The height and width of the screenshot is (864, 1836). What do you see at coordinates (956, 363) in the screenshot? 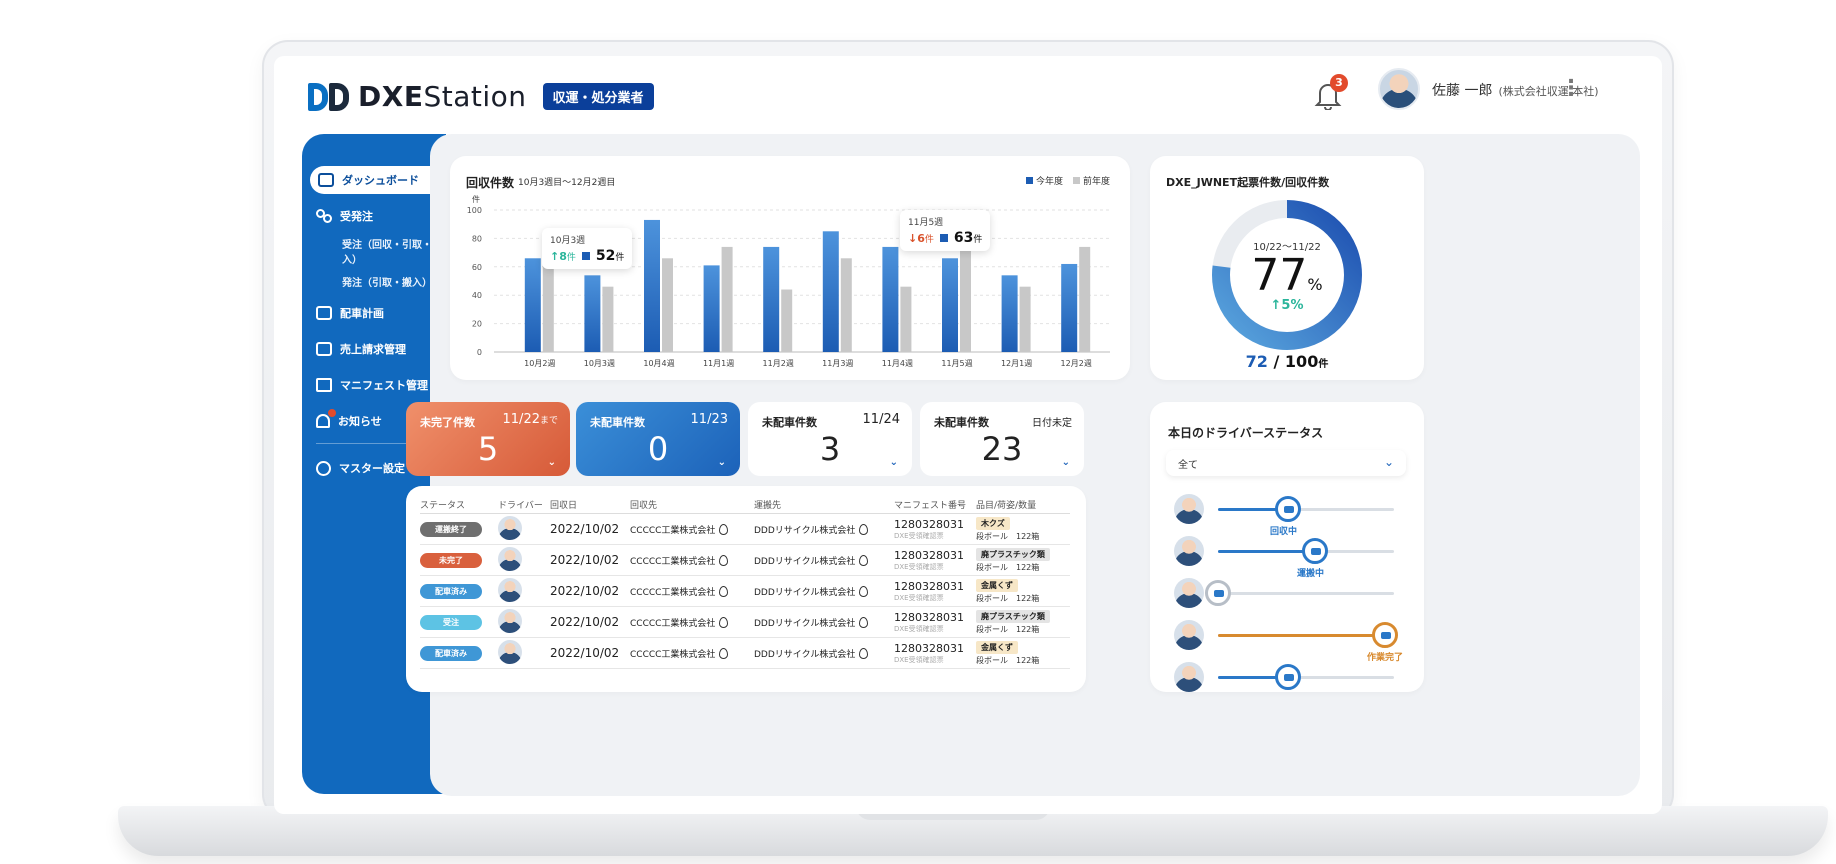
I see `x-tick-label: 11月5週` at bounding box center [956, 363].